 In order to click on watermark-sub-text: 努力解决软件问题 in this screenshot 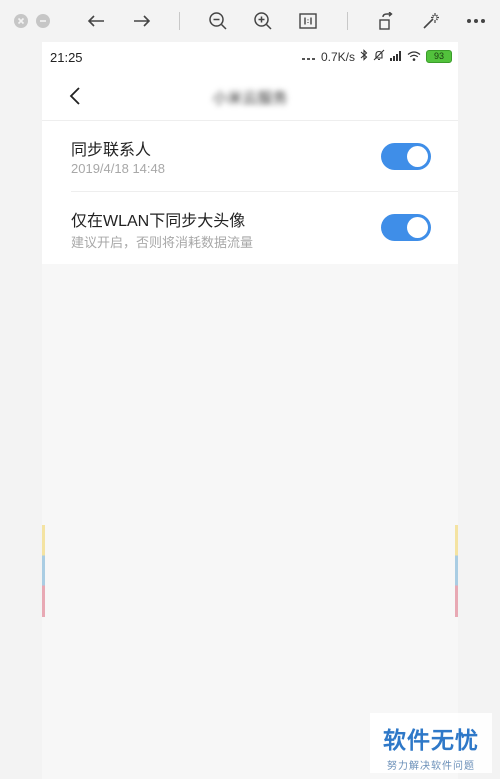, I will do `click(431, 766)`.